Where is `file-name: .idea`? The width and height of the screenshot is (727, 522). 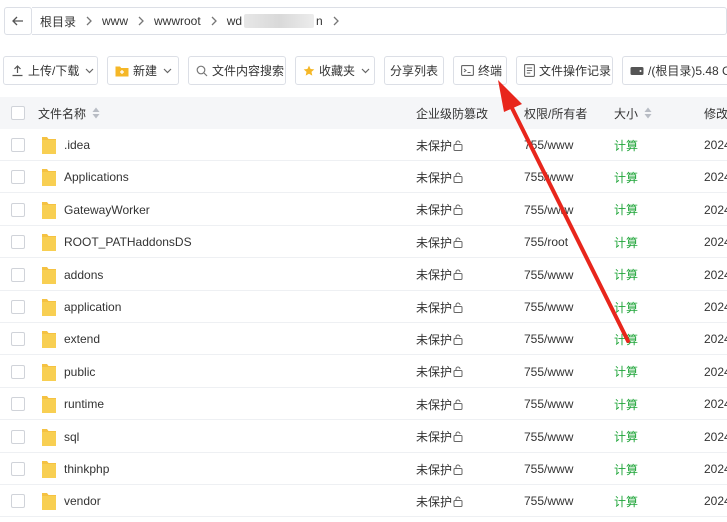
file-name: .idea is located at coordinates (77, 145).